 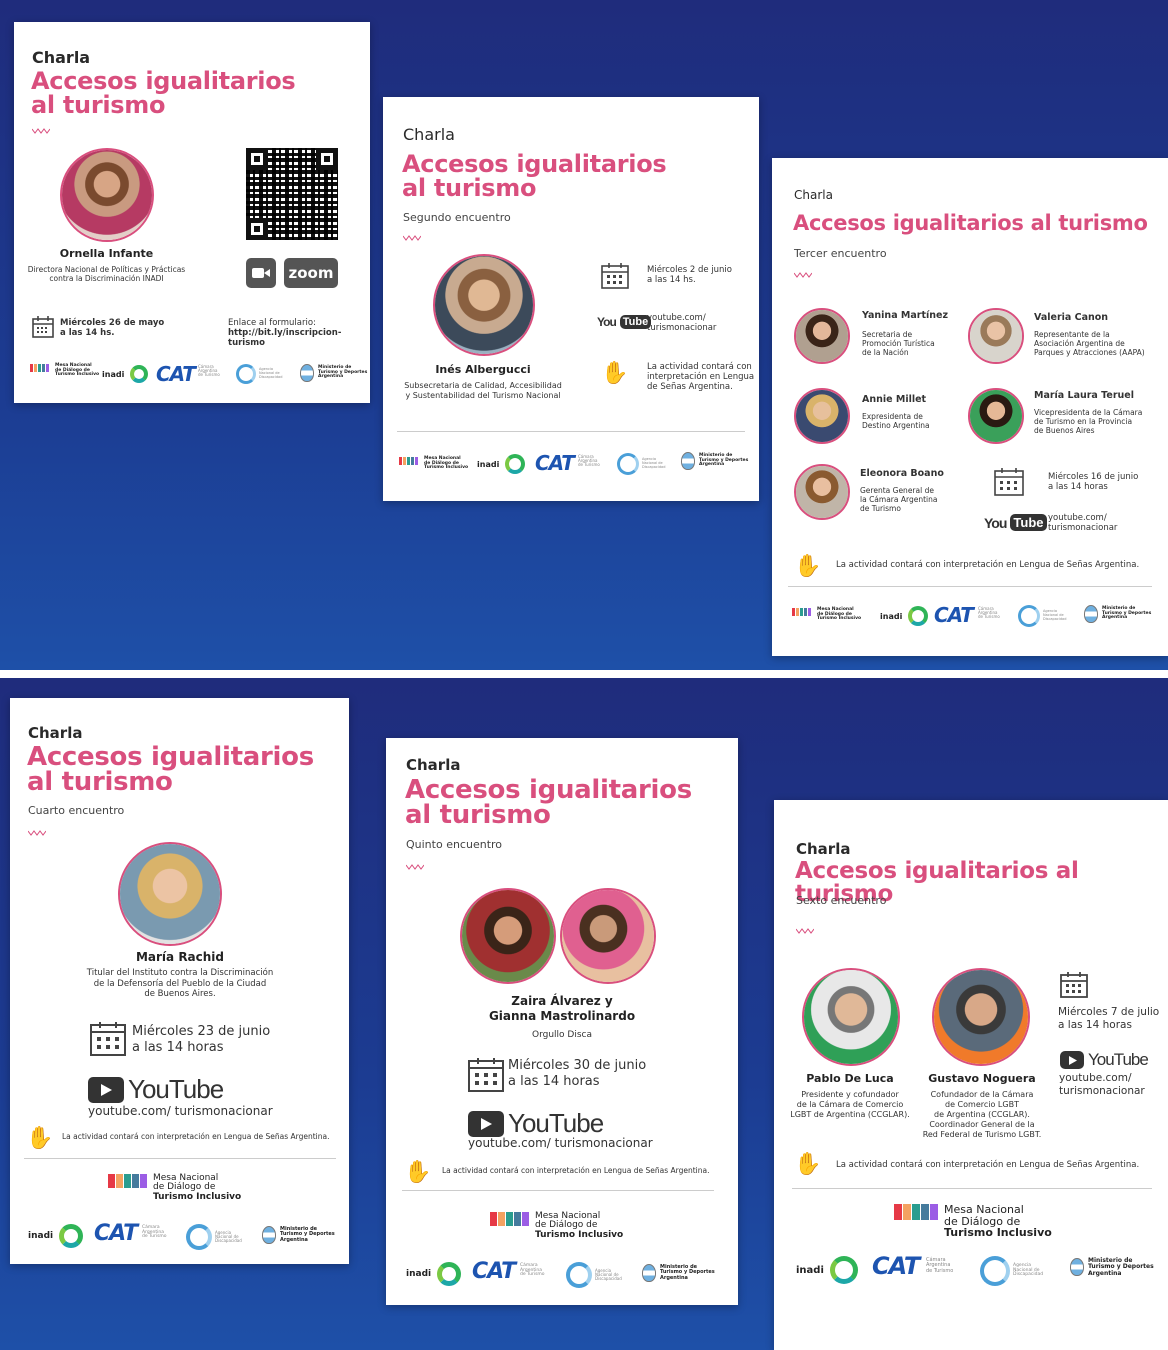 I want to click on speaker-role: Orgullo Disca, so click(x=562, y=1035).